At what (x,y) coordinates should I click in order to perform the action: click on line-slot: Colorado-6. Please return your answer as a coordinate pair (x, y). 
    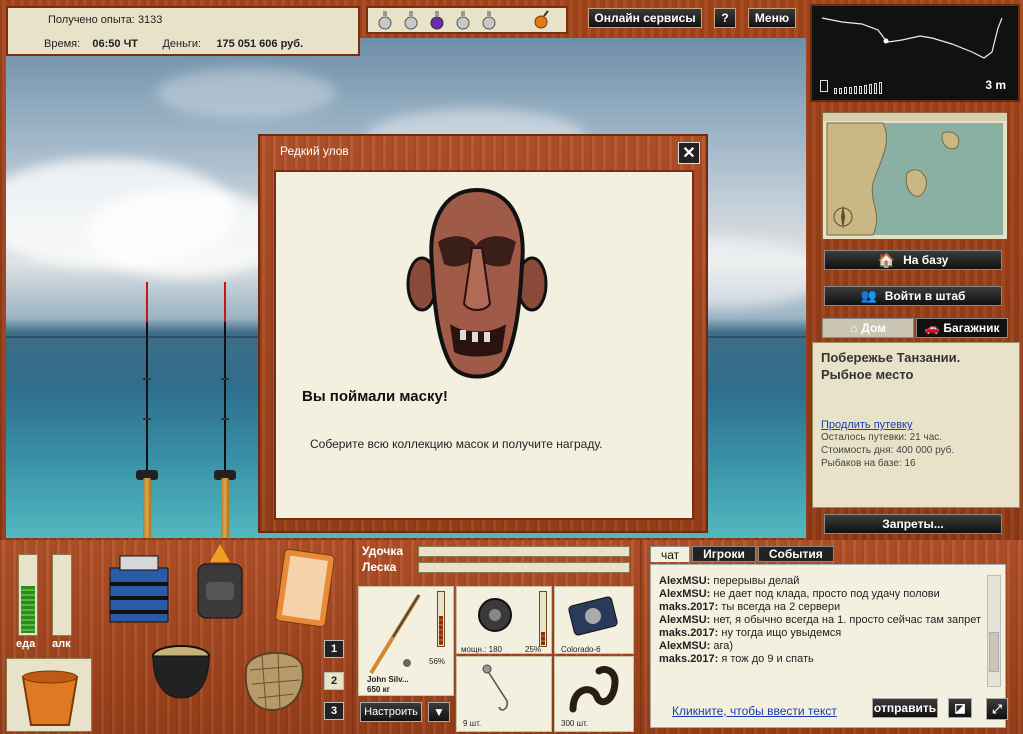
    Looking at the image, I should click on (594, 620).